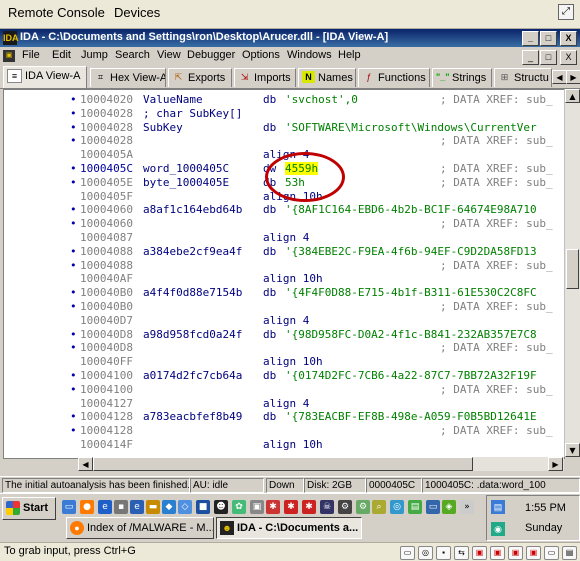 This screenshot has height=561, width=580. Describe the element at coordinates (309, 507) in the screenshot. I see `bug-icon-3: ✱` at that location.